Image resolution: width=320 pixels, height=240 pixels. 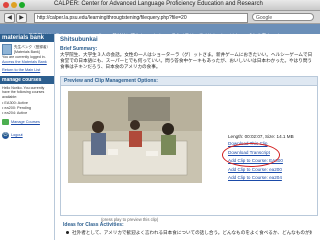 I want to click on bullet-icon, so click(x=67, y=232).